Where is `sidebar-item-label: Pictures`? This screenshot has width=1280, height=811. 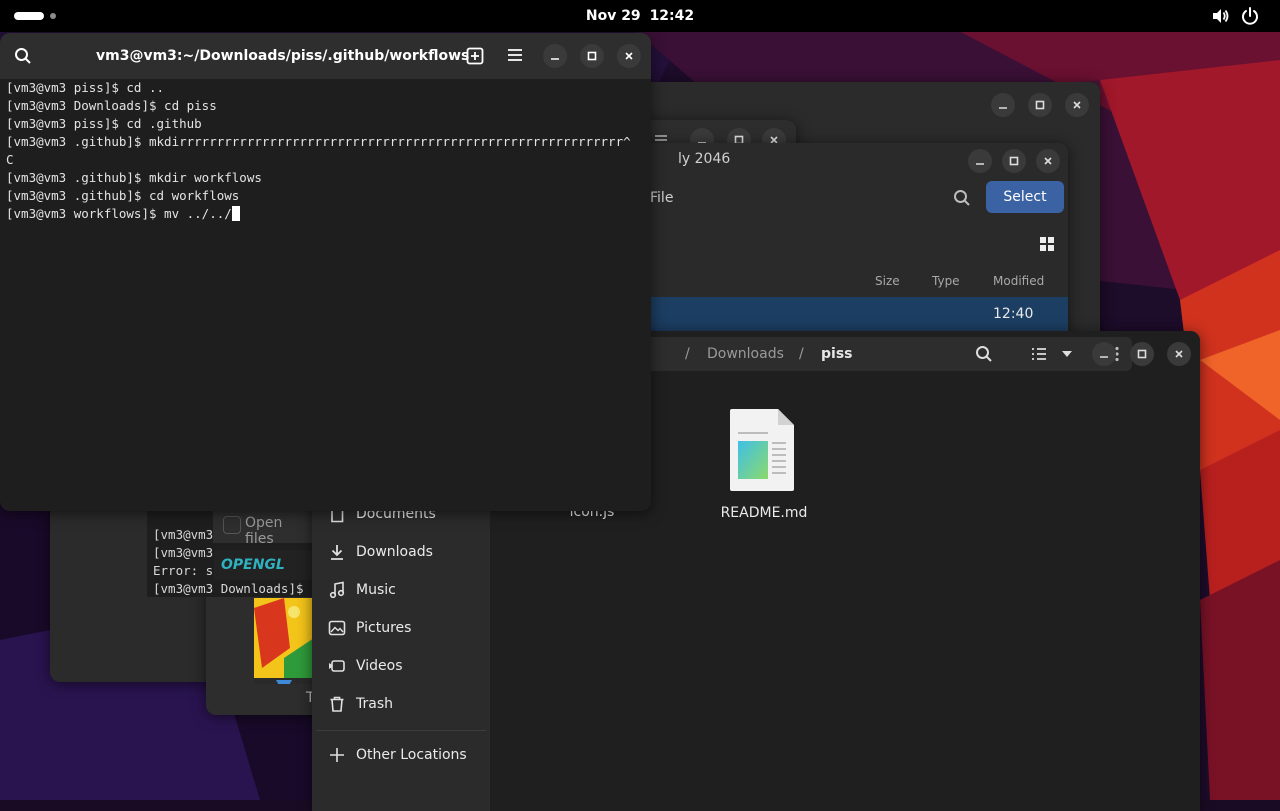 sidebar-item-label: Pictures is located at coordinates (384, 628).